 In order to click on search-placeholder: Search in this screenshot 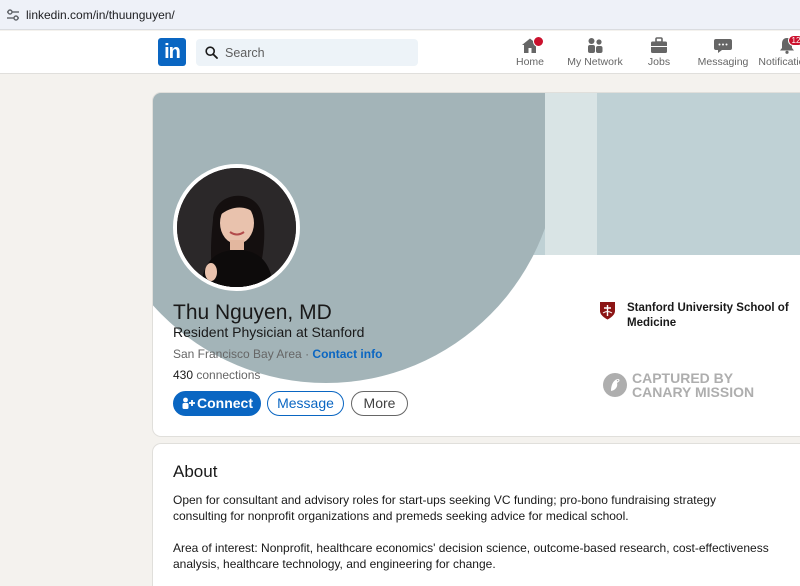, I will do `click(245, 53)`.